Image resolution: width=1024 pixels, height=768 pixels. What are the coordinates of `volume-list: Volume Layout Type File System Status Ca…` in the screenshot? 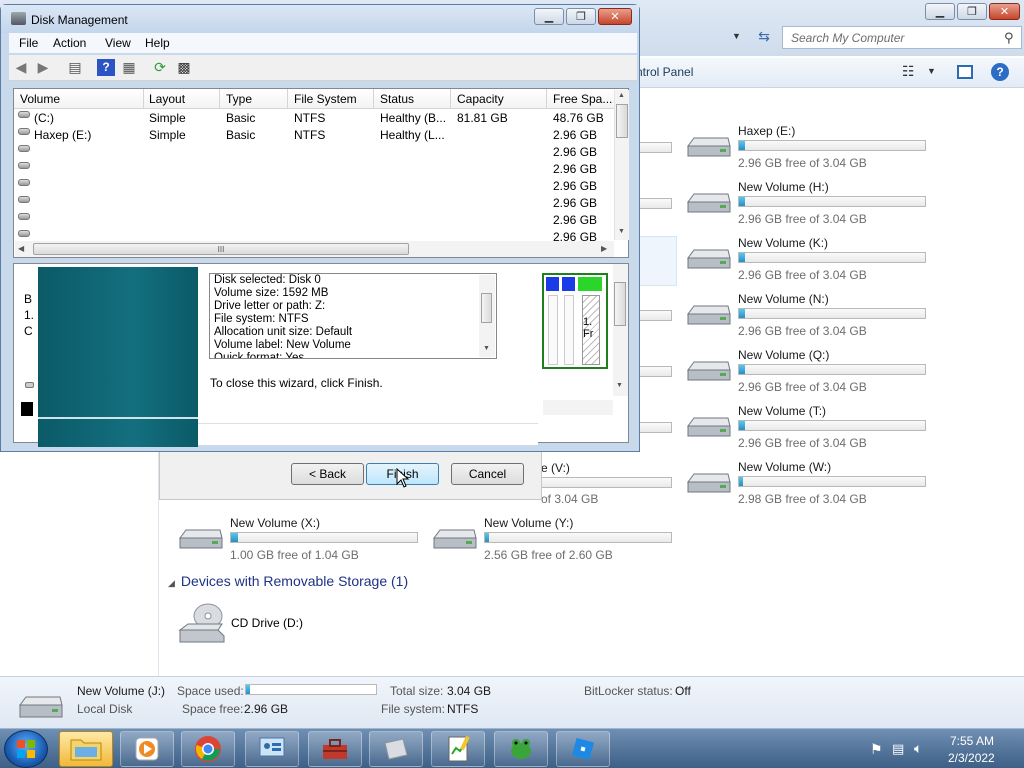 It's located at (321, 173).